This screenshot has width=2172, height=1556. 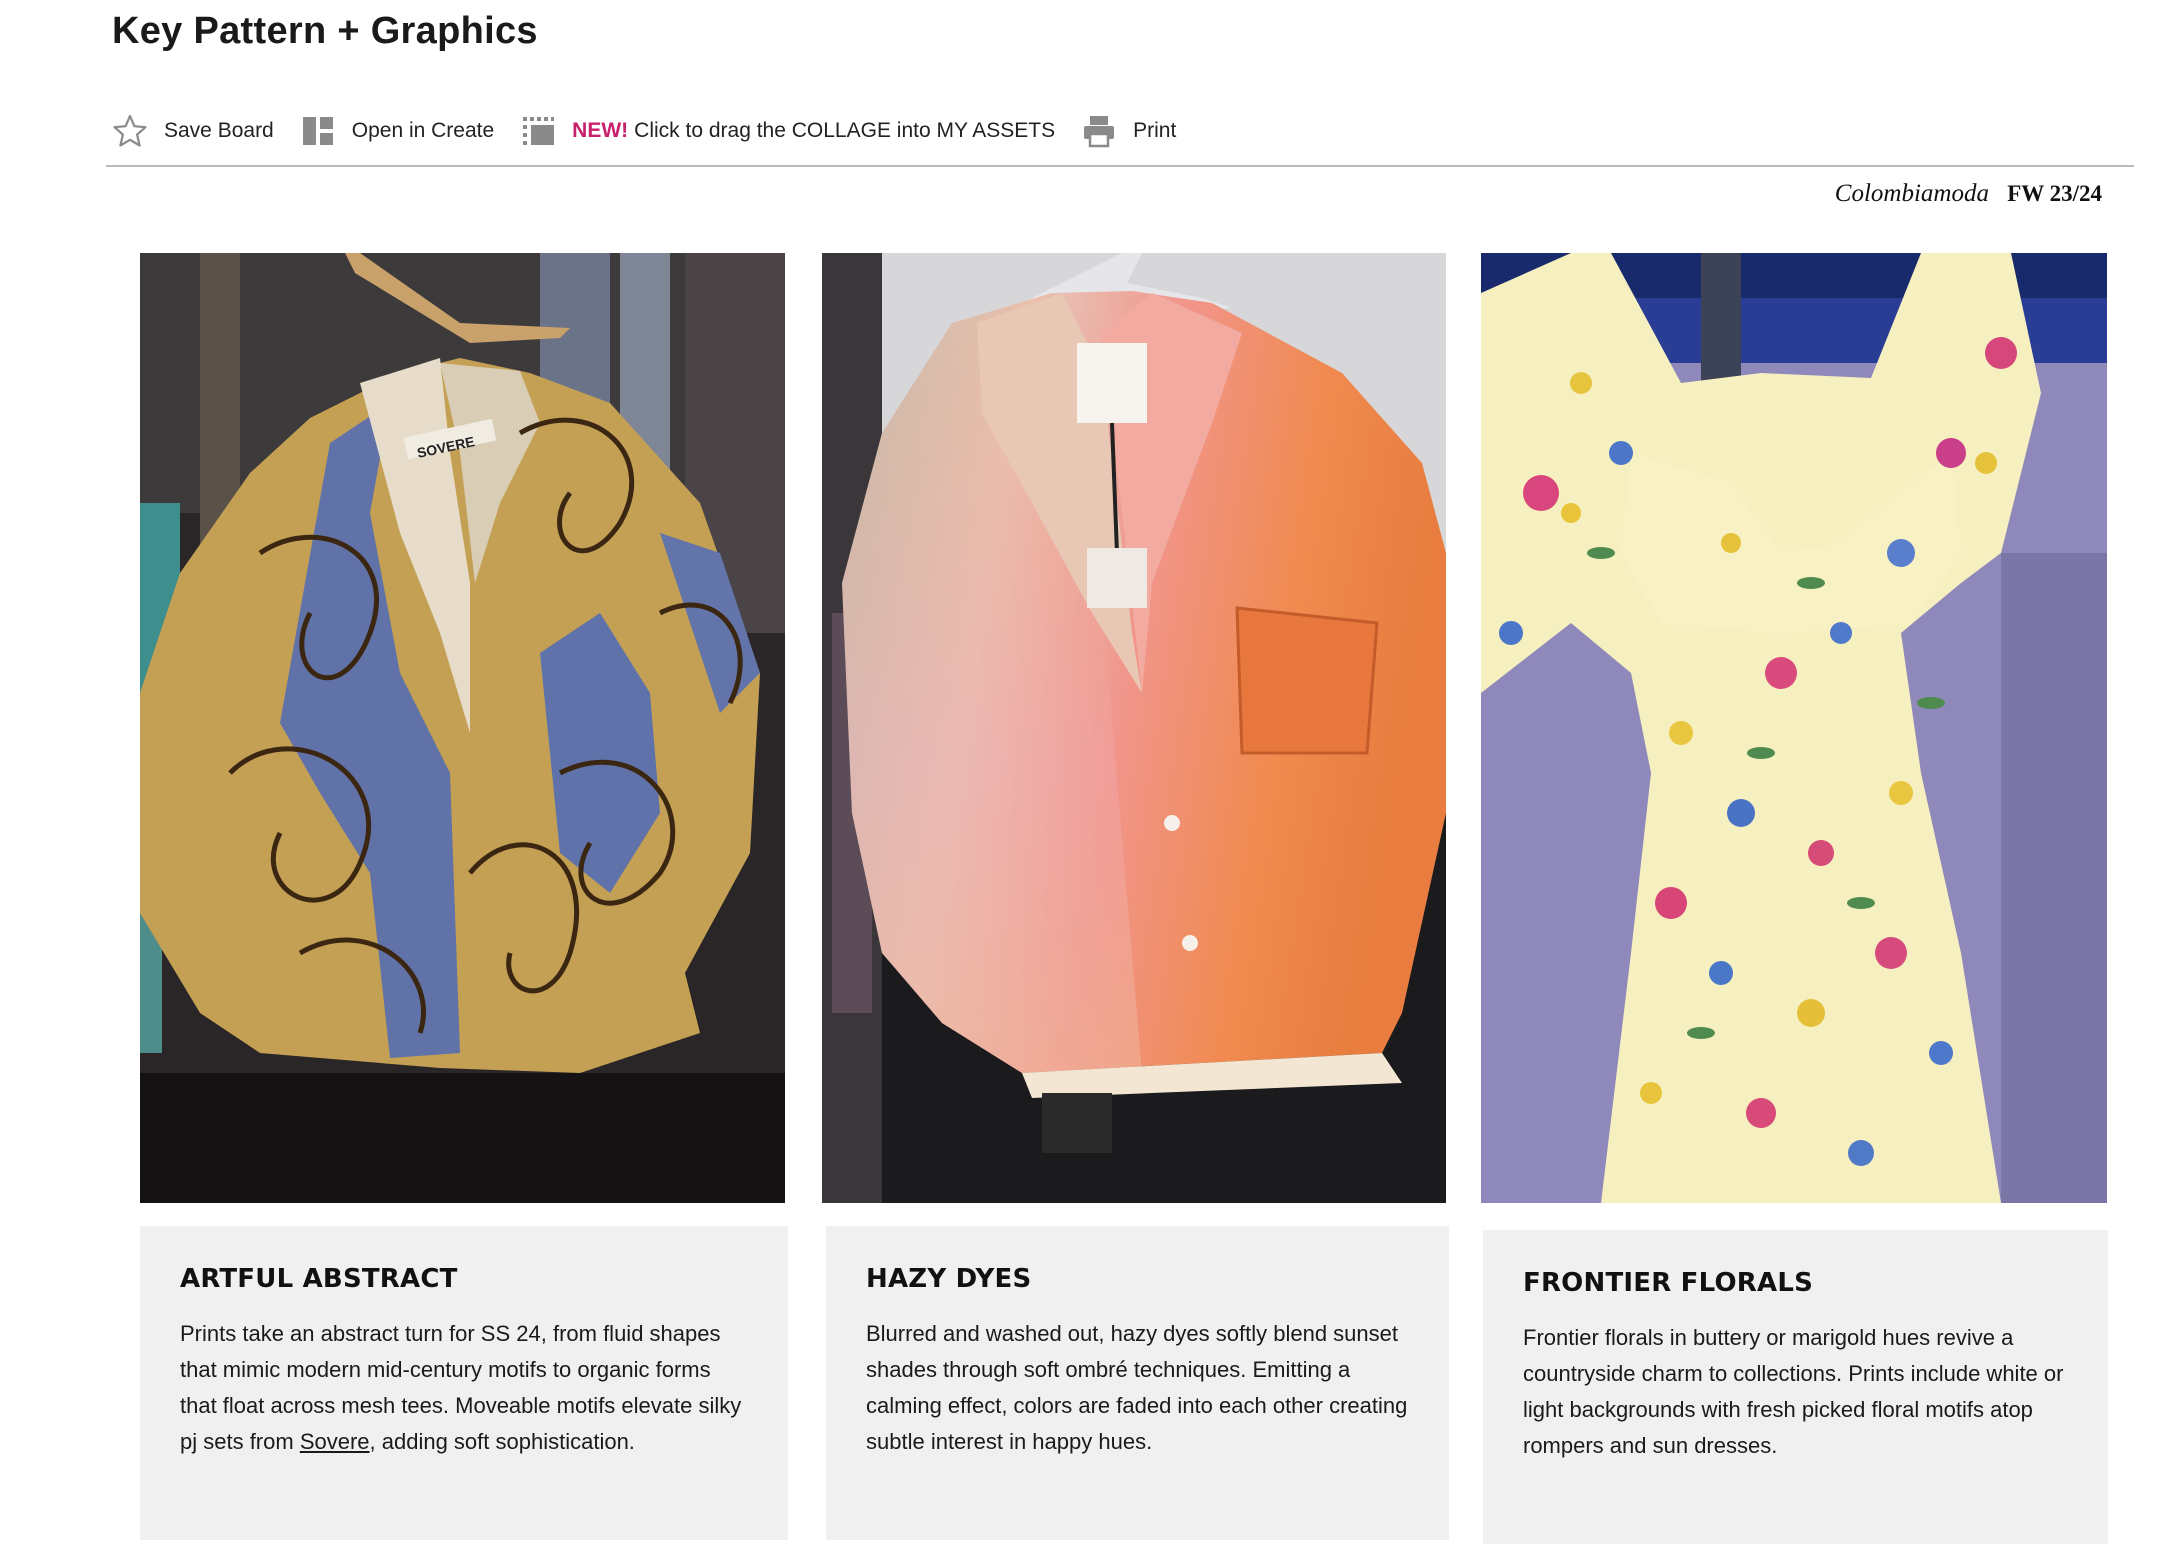 I want to click on print-label: Print, so click(x=1155, y=130).